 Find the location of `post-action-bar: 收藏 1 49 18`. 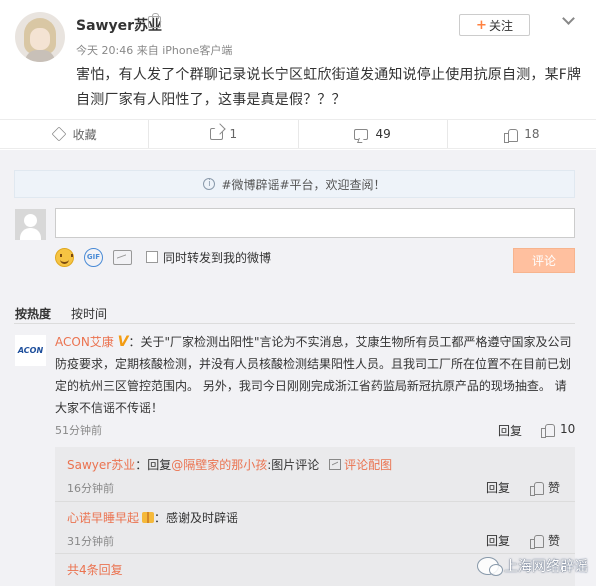

post-action-bar: 收藏 1 49 18 is located at coordinates (298, 134).